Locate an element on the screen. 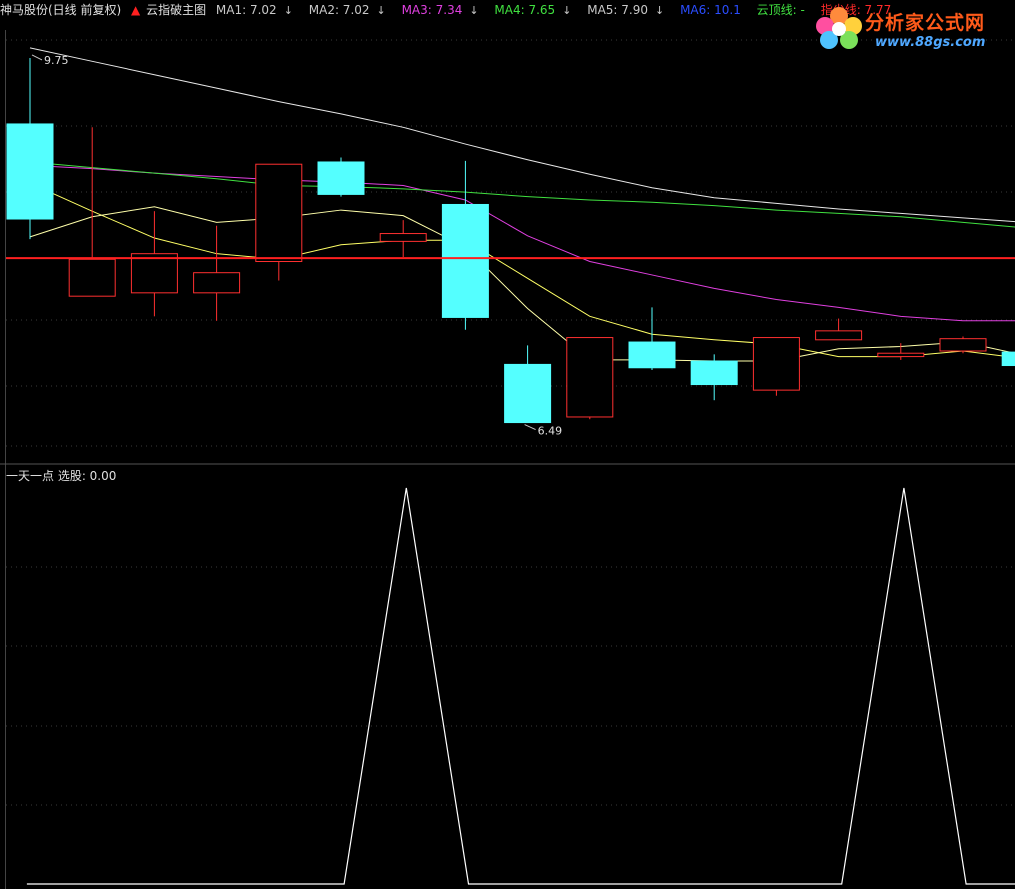  site-logo: 分析家公式网 www.88gs.com is located at coordinates (909, 28).